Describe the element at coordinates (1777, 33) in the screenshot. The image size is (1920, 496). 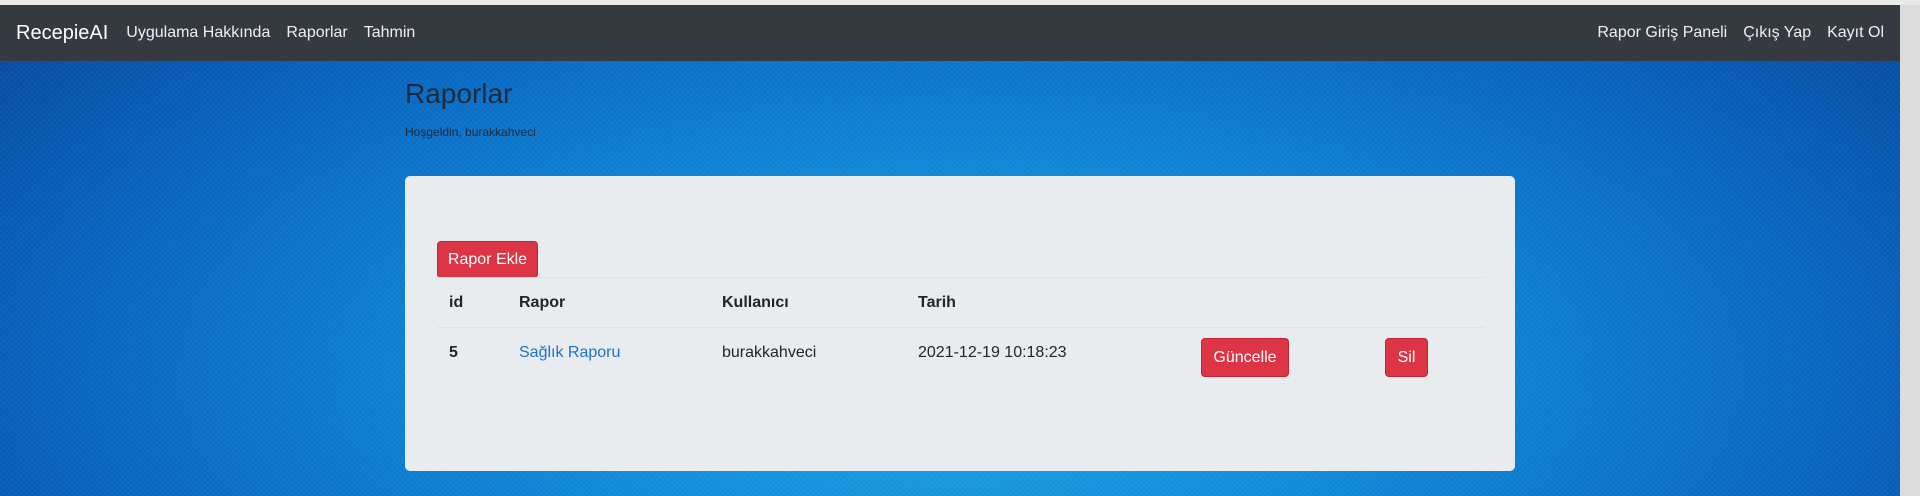
I see `nav-link-cikis-yap: Çıkış Yap` at that location.